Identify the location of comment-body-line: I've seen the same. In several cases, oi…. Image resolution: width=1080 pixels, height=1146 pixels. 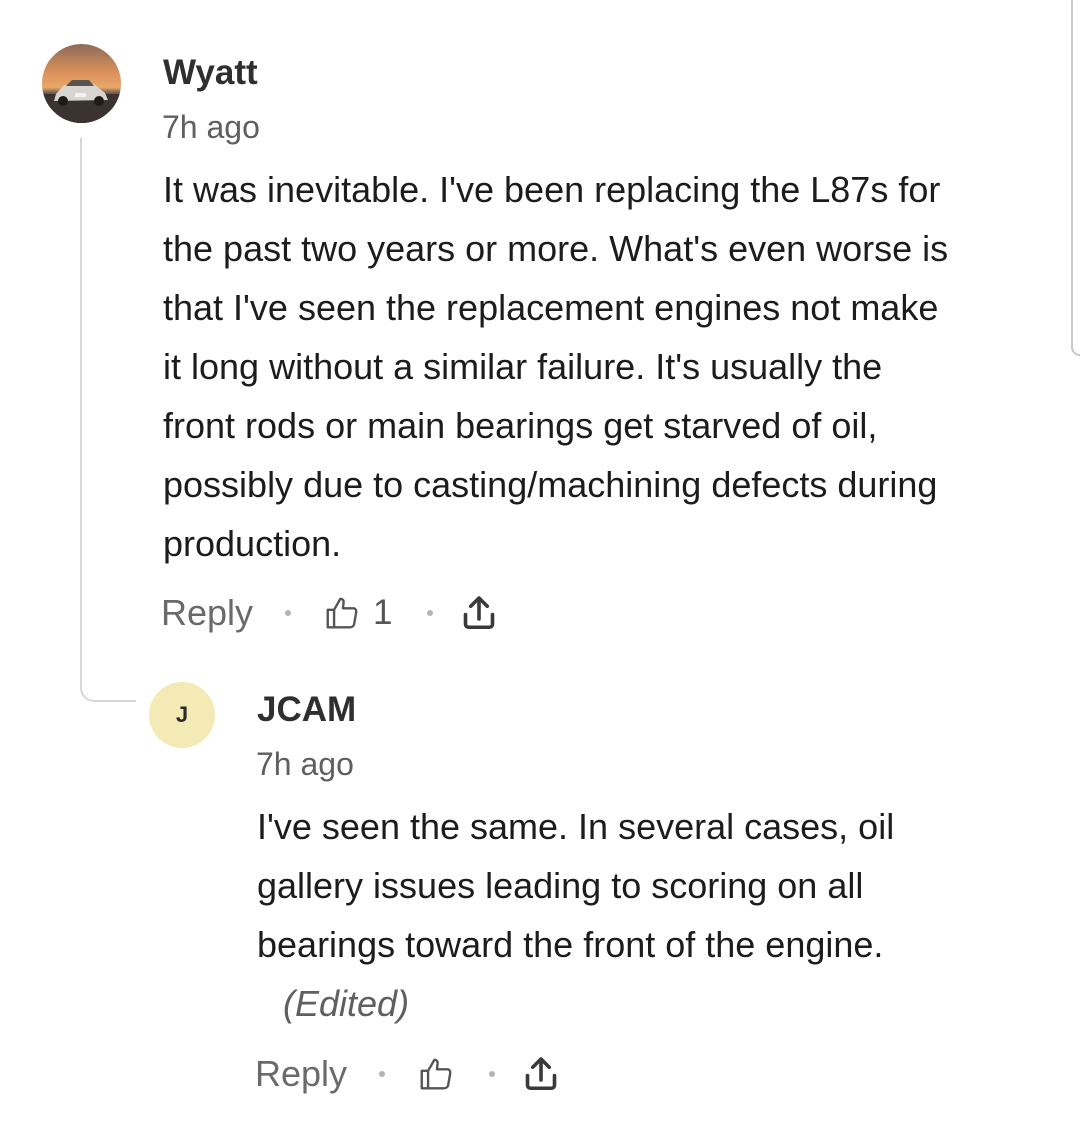
(576, 826).